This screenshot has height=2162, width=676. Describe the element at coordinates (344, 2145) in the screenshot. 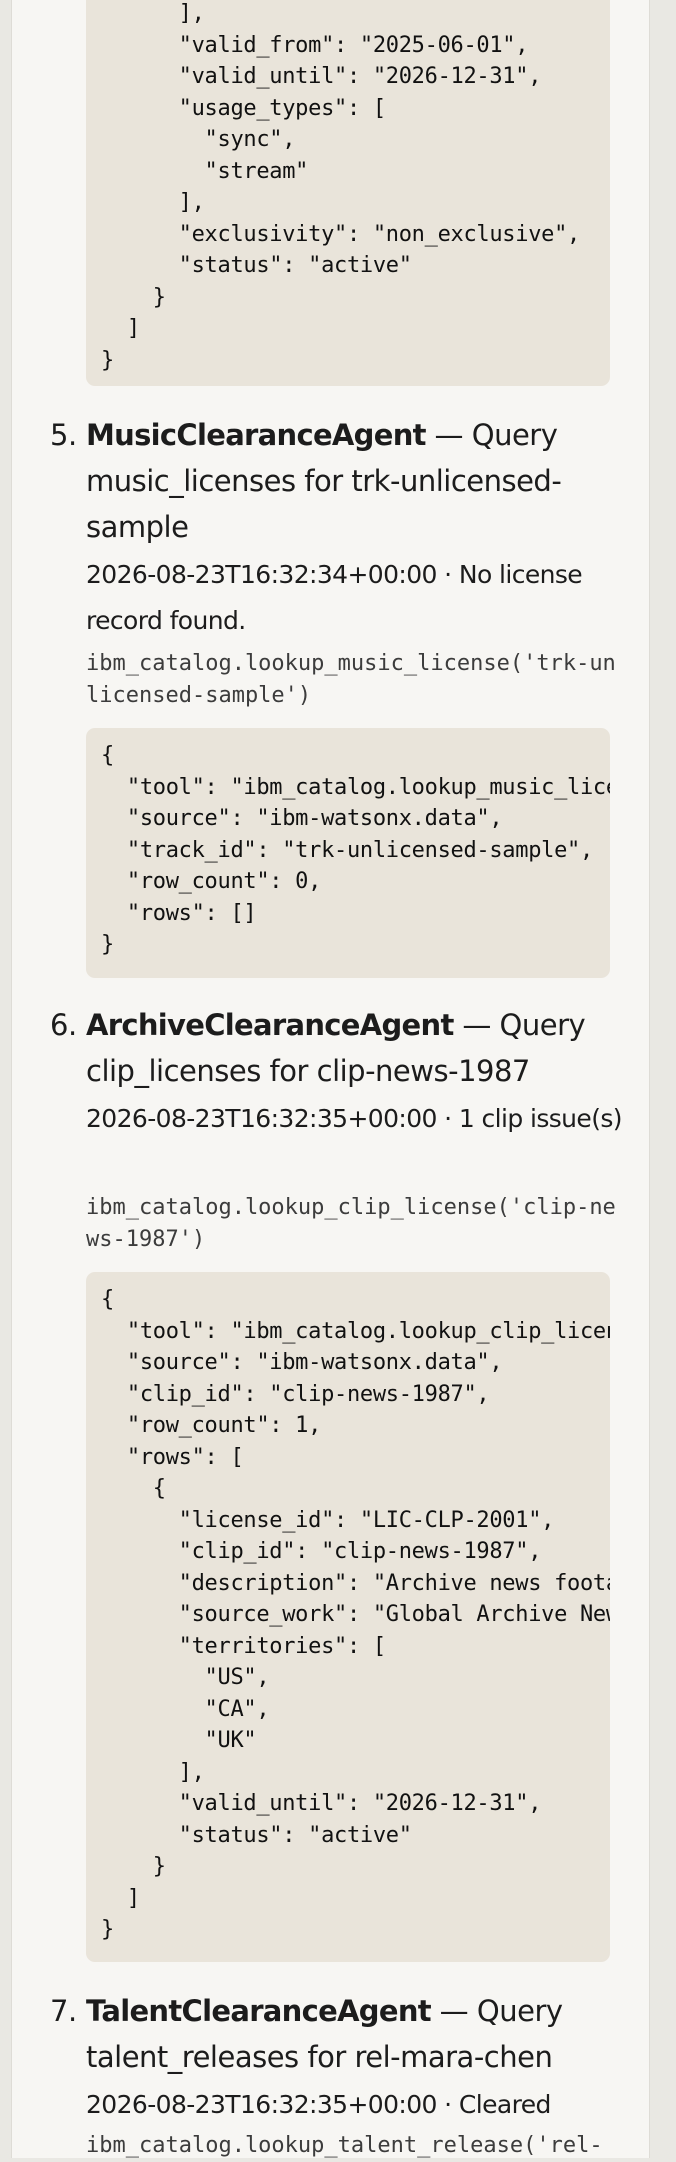

I see `tool-call: ibm_catalog.lookup_talent_release('rel-` at that location.